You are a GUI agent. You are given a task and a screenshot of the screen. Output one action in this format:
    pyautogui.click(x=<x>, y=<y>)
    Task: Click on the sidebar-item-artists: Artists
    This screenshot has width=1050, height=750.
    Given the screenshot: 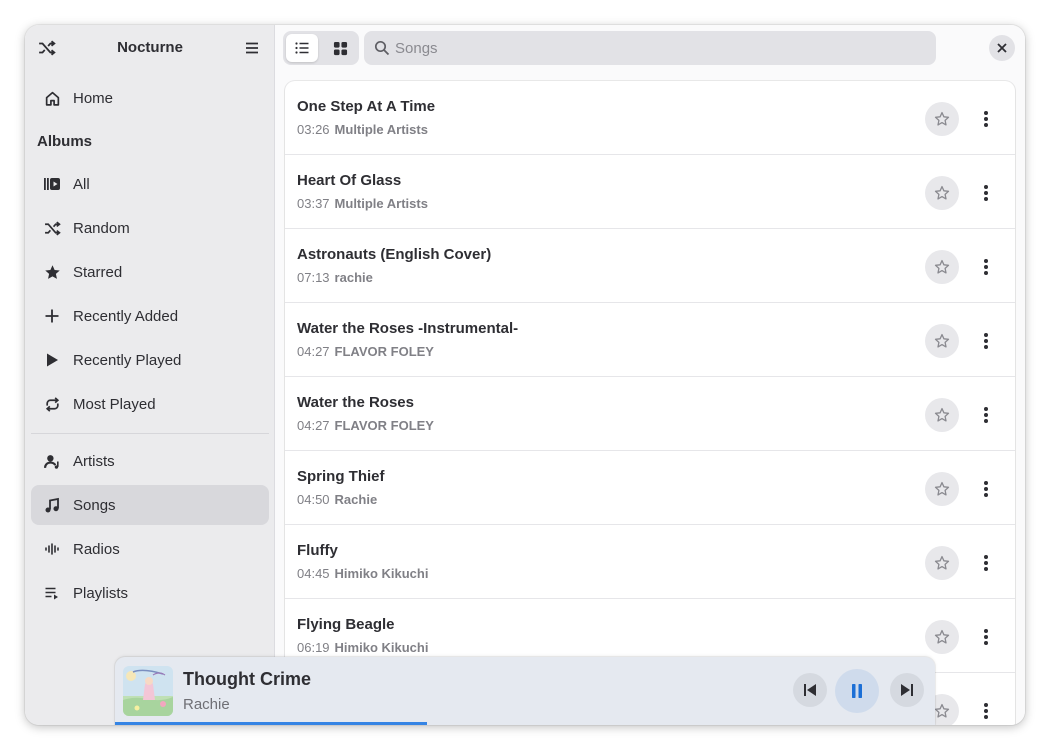 What is the action you would take?
    pyautogui.click(x=150, y=461)
    